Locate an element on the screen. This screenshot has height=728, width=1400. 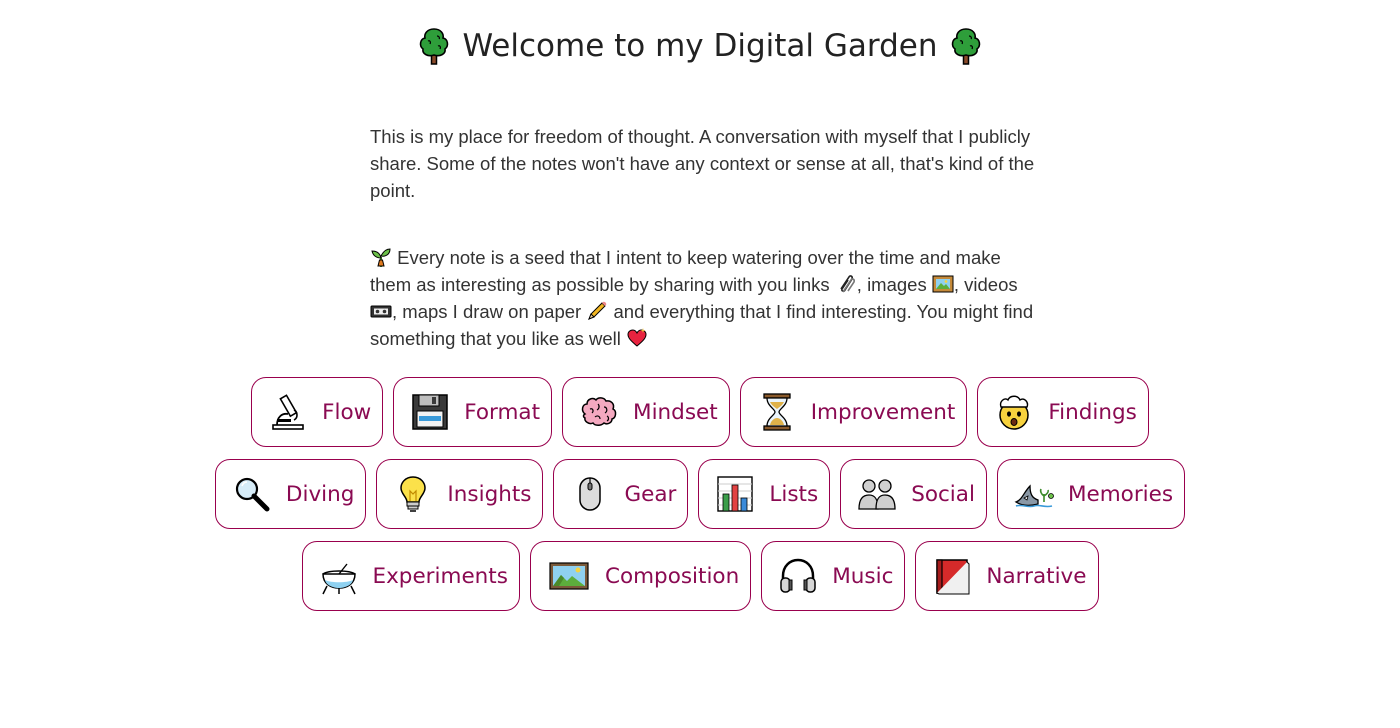
tag-music: Music is located at coordinates (833, 576).